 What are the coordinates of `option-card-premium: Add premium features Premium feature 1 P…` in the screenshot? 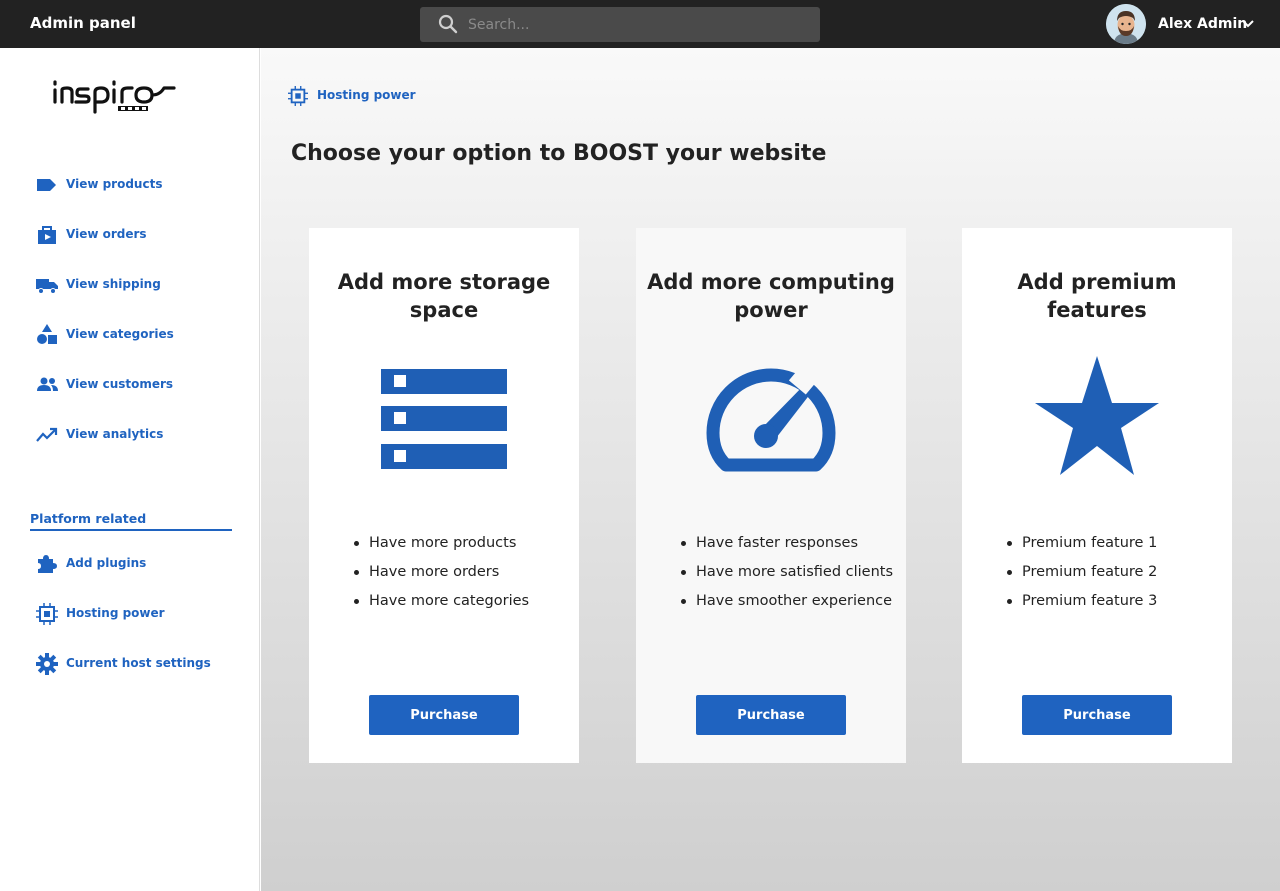 It's located at (1097, 495).